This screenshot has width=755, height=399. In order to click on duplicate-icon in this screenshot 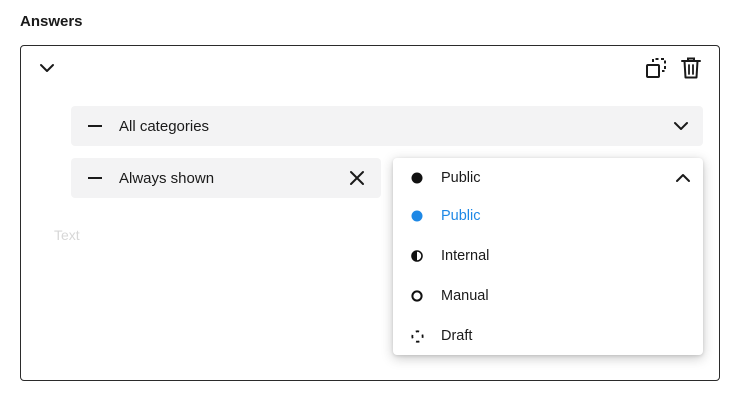, I will do `click(656, 68)`.